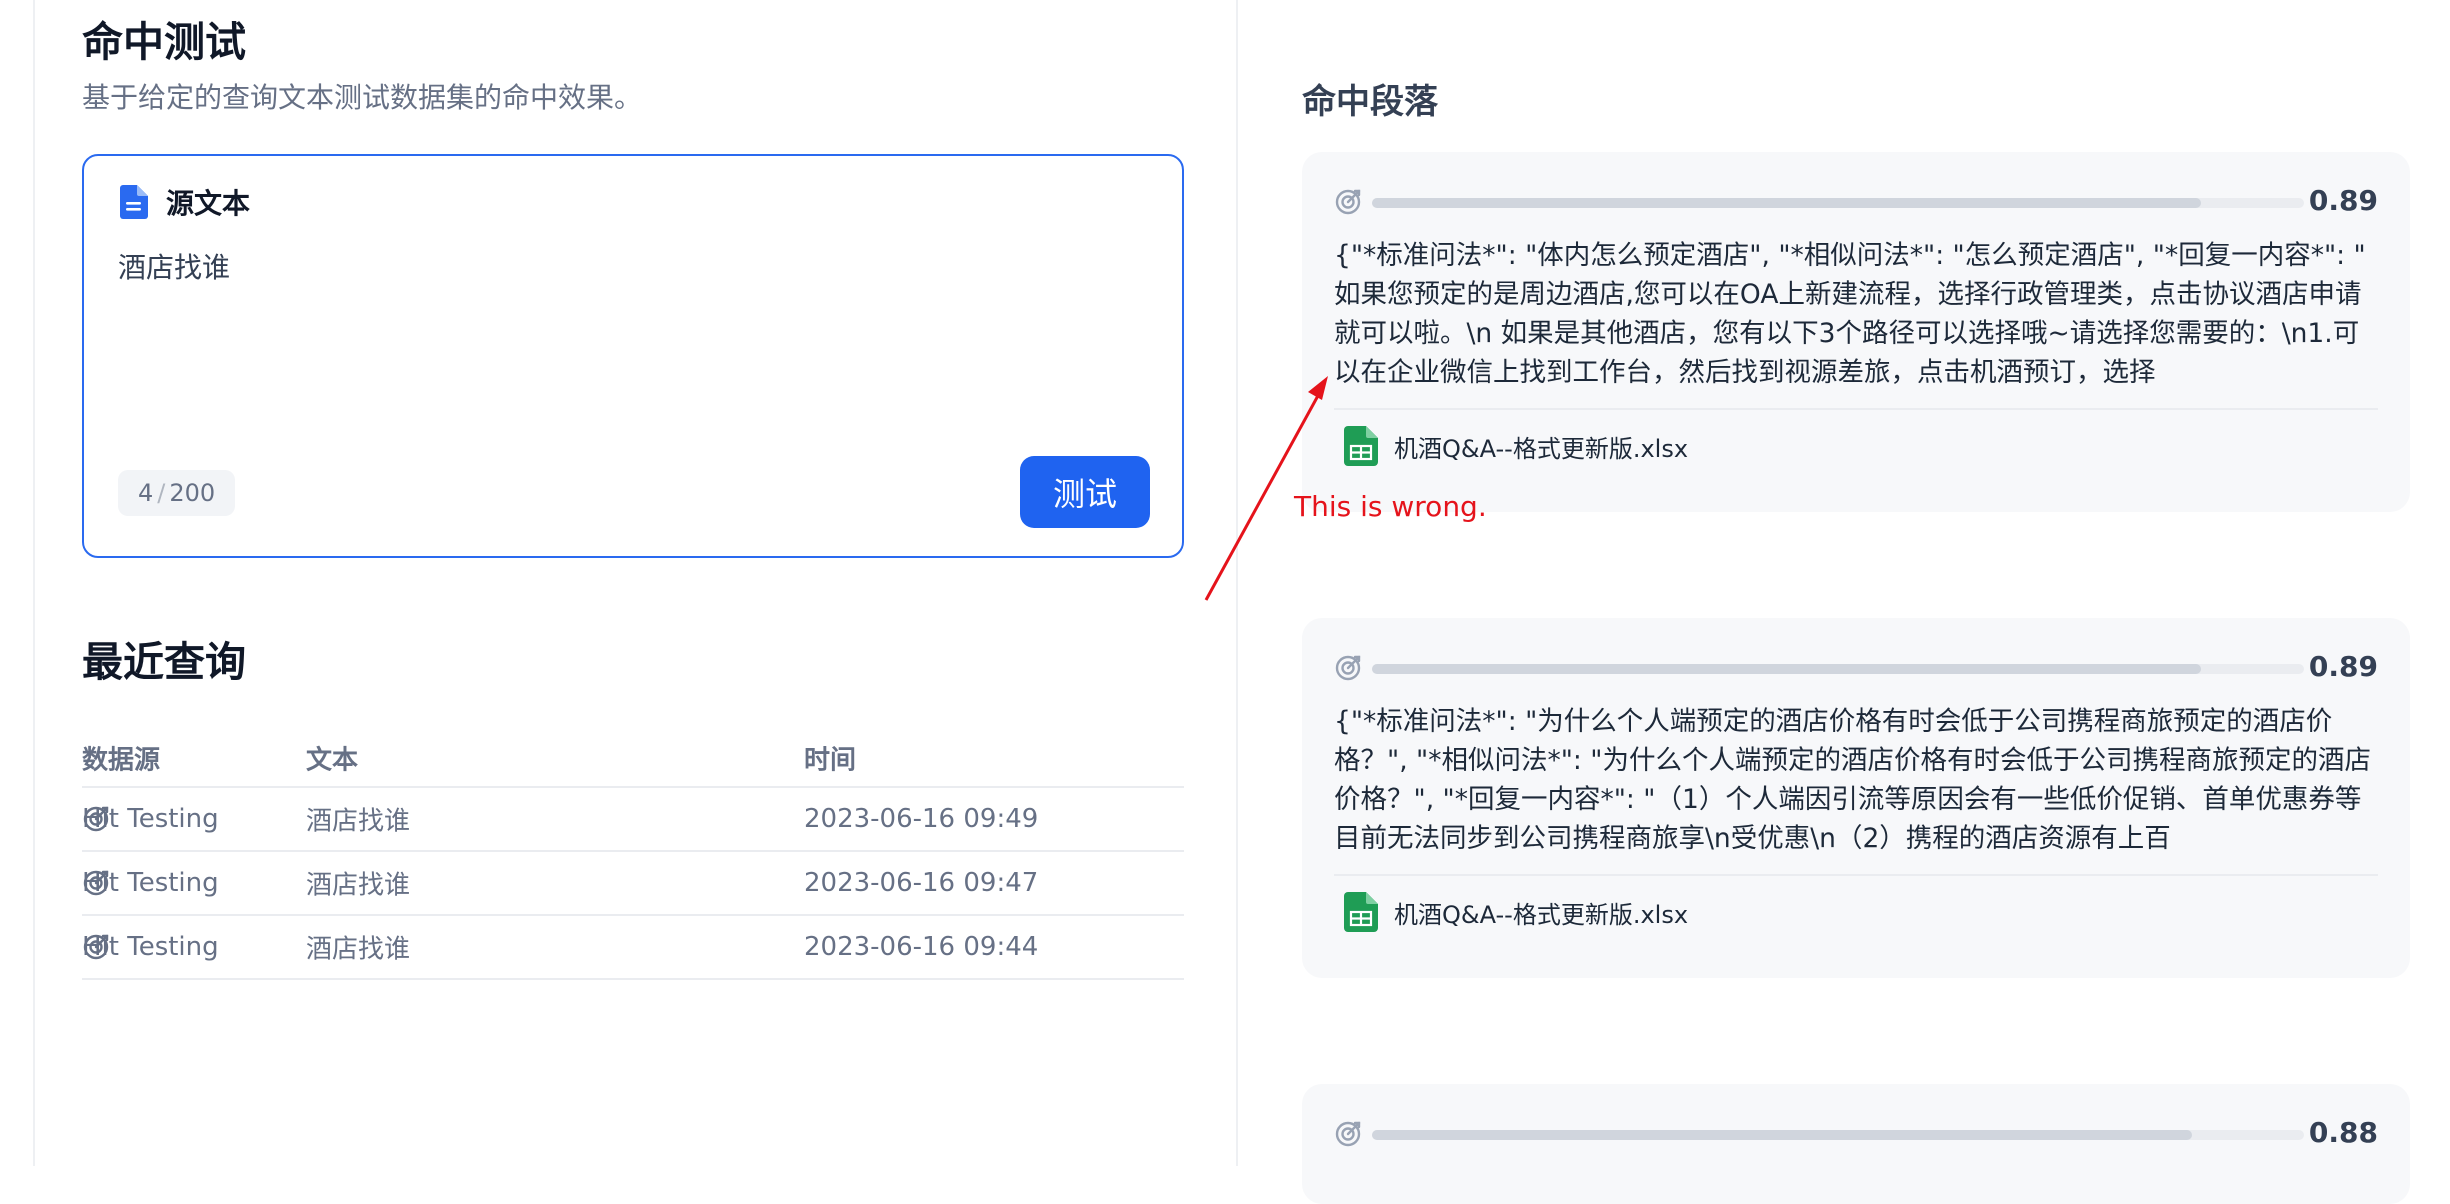  What do you see at coordinates (174, 266) in the screenshot?
I see `source-text-input: 酒店找谁` at bounding box center [174, 266].